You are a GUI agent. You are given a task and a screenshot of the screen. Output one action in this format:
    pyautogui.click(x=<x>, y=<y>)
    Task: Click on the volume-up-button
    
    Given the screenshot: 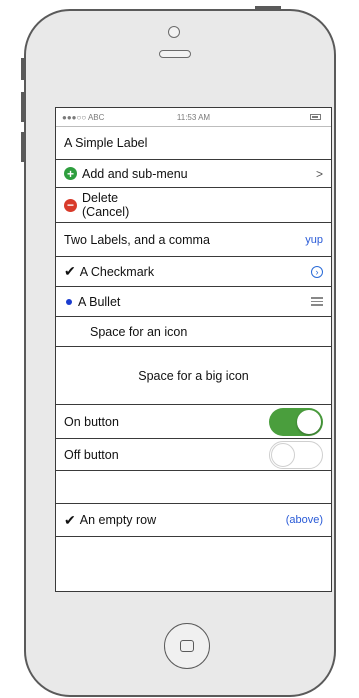 What is the action you would take?
    pyautogui.click(x=22, y=107)
    